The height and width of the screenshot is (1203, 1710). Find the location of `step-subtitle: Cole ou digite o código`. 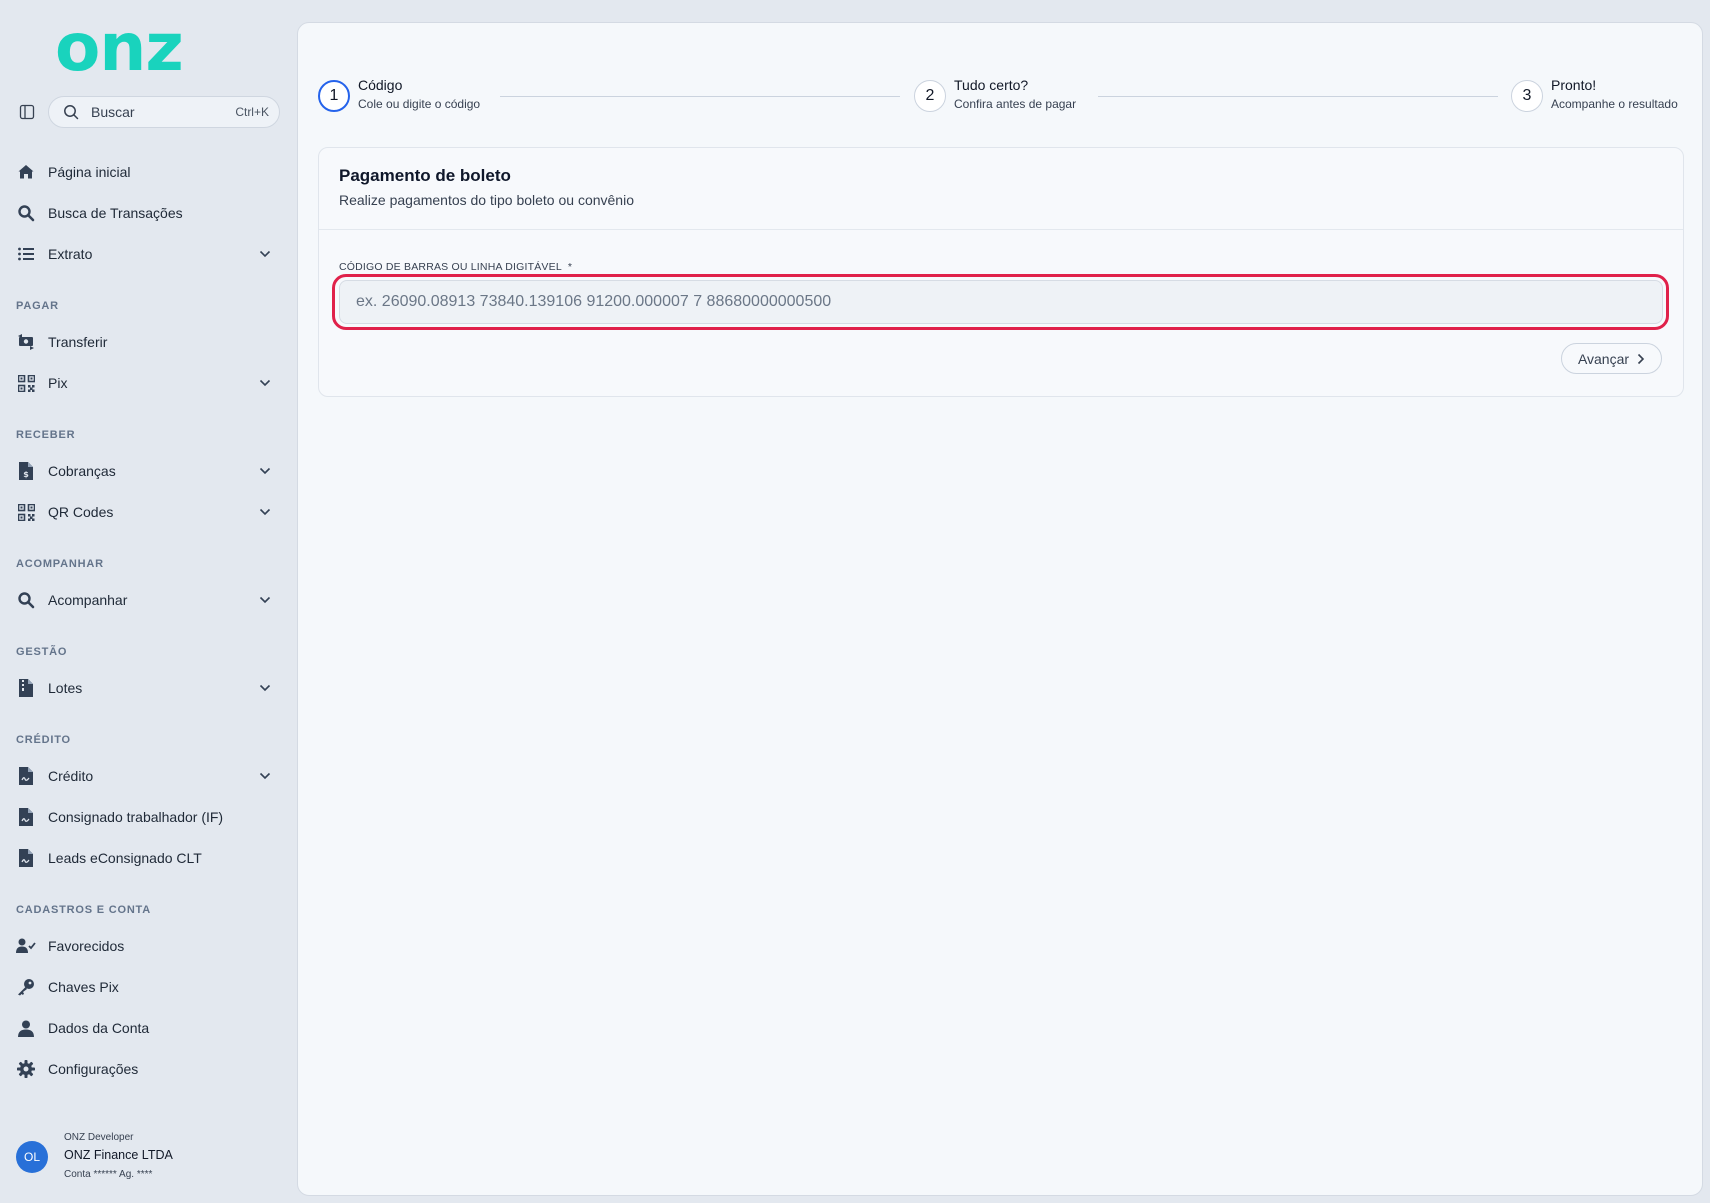

step-subtitle: Cole ou digite o código is located at coordinates (419, 104).